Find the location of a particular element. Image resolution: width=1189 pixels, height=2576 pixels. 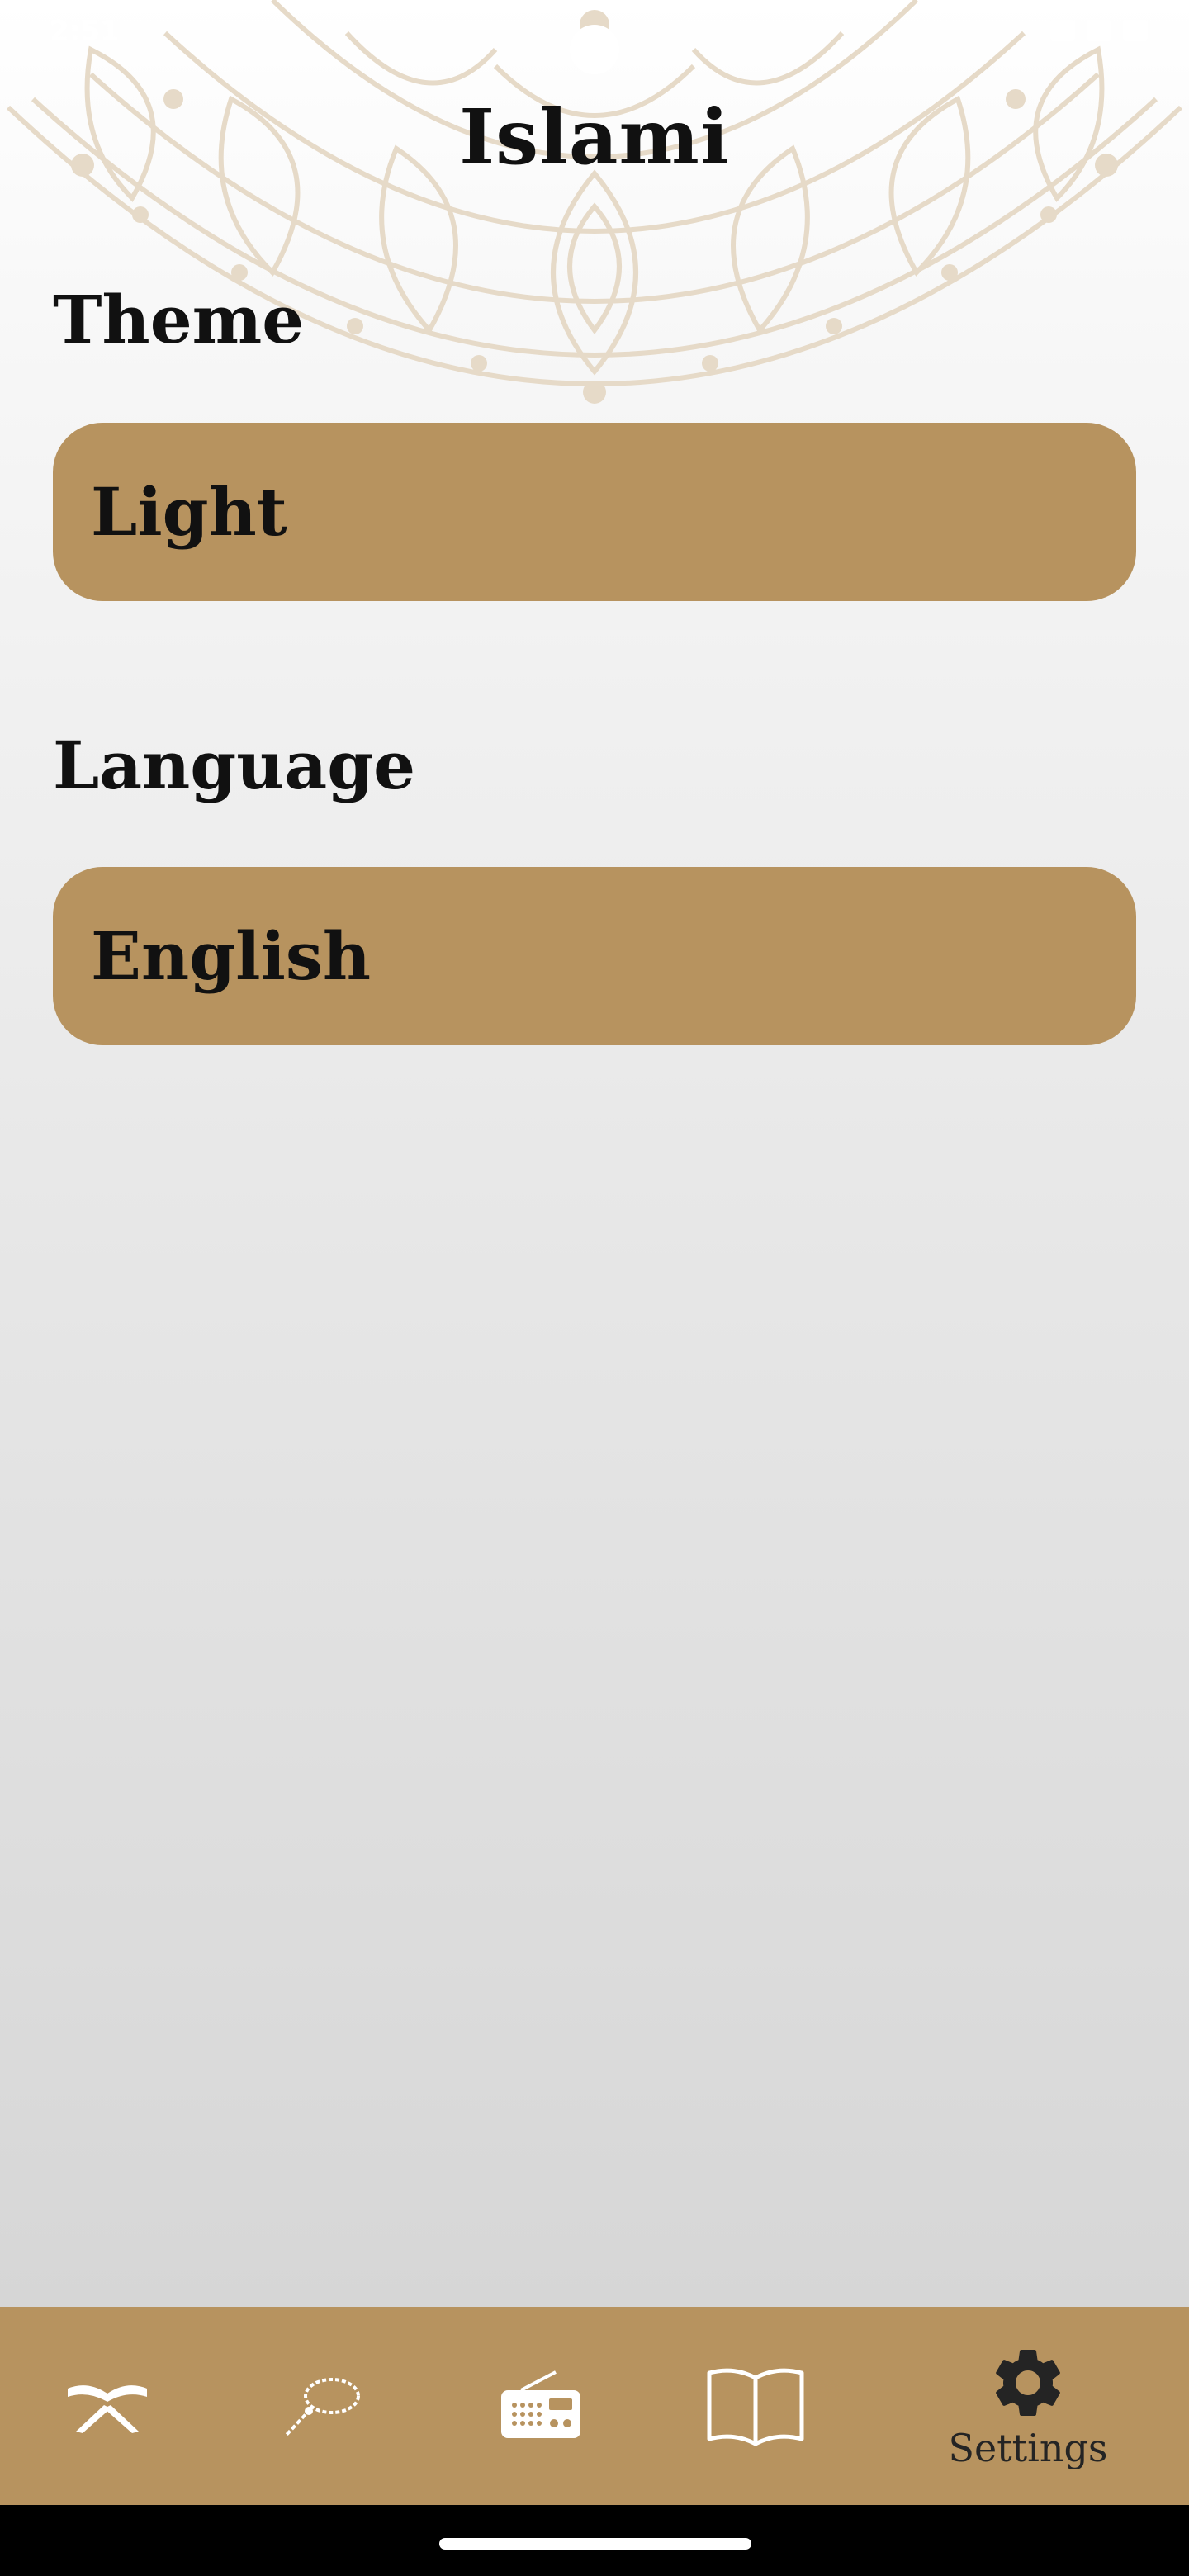

radio-icon is located at coordinates (540, 2404).